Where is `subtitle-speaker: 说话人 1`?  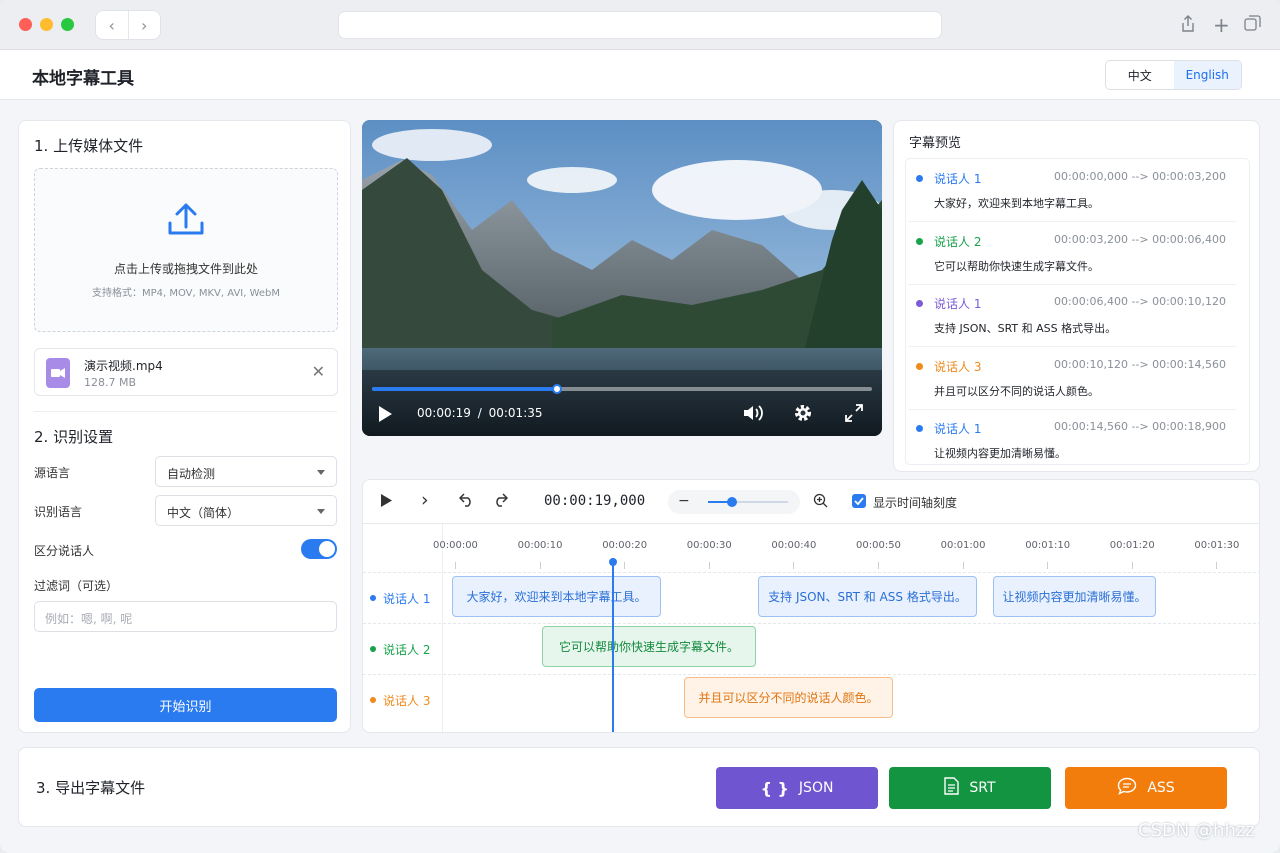 subtitle-speaker: 说话人 1 is located at coordinates (958, 179).